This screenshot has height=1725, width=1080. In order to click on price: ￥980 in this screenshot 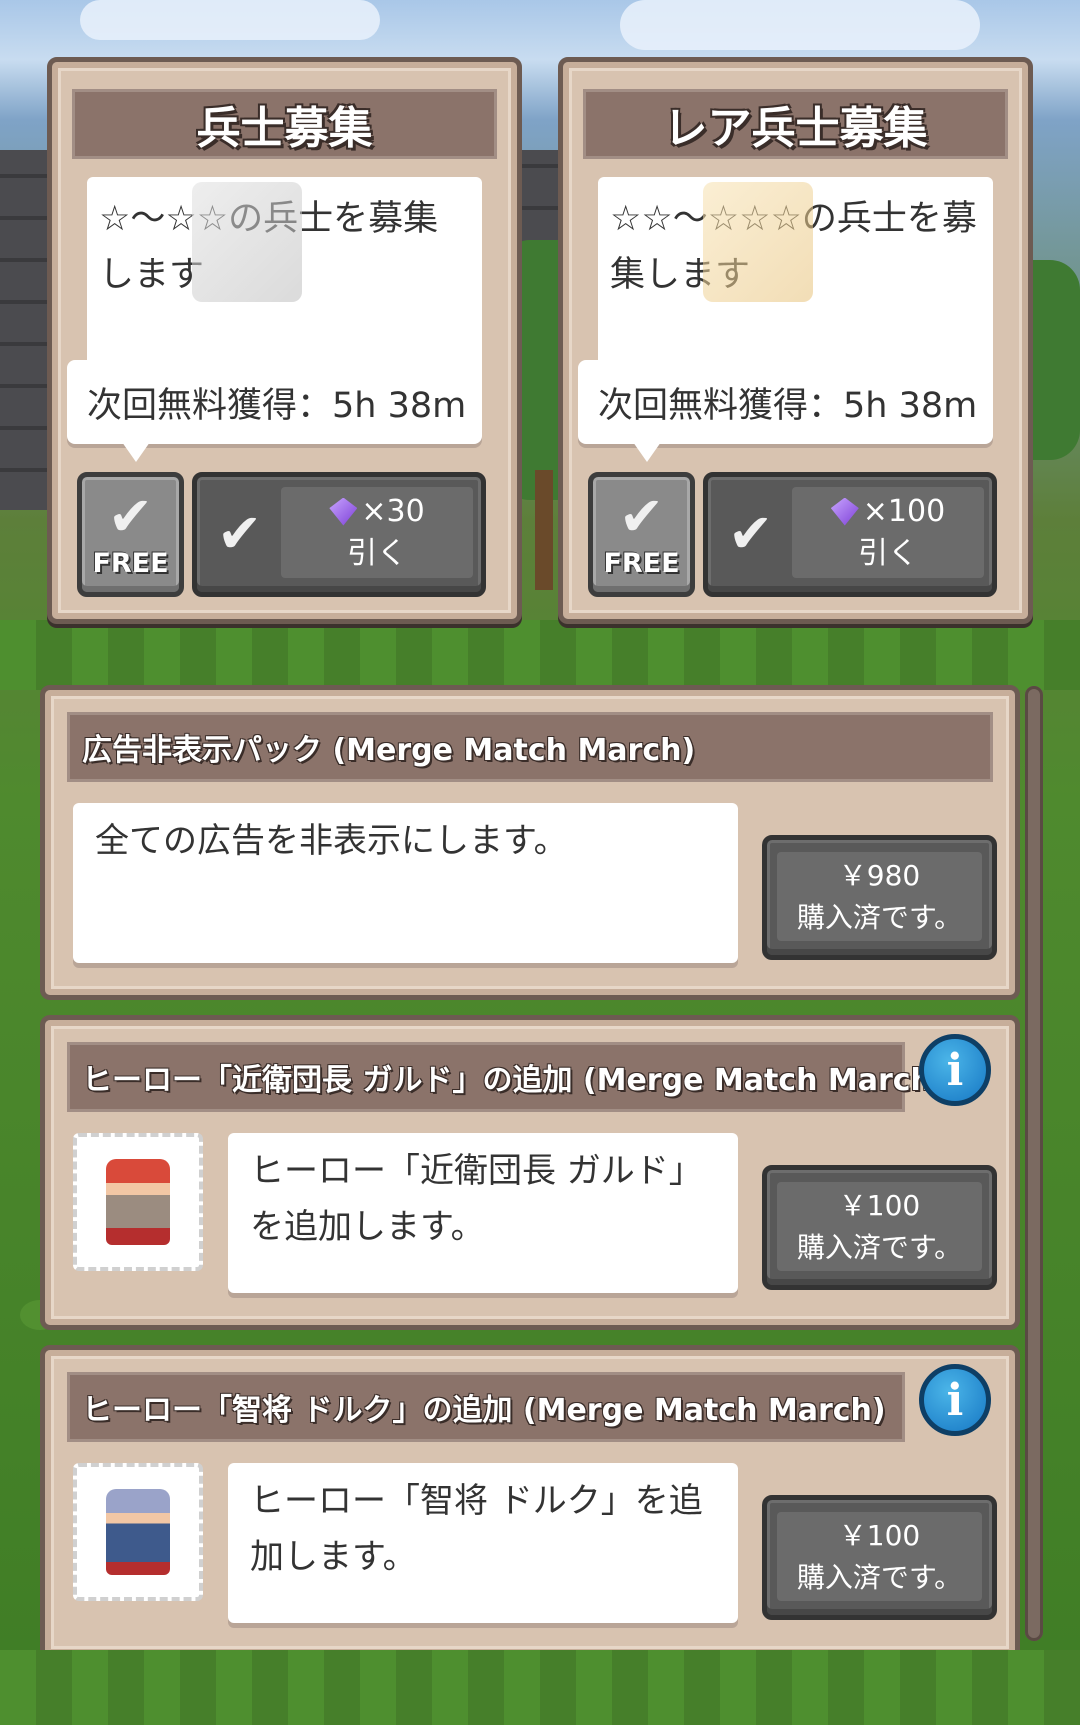, I will do `click(879, 875)`.